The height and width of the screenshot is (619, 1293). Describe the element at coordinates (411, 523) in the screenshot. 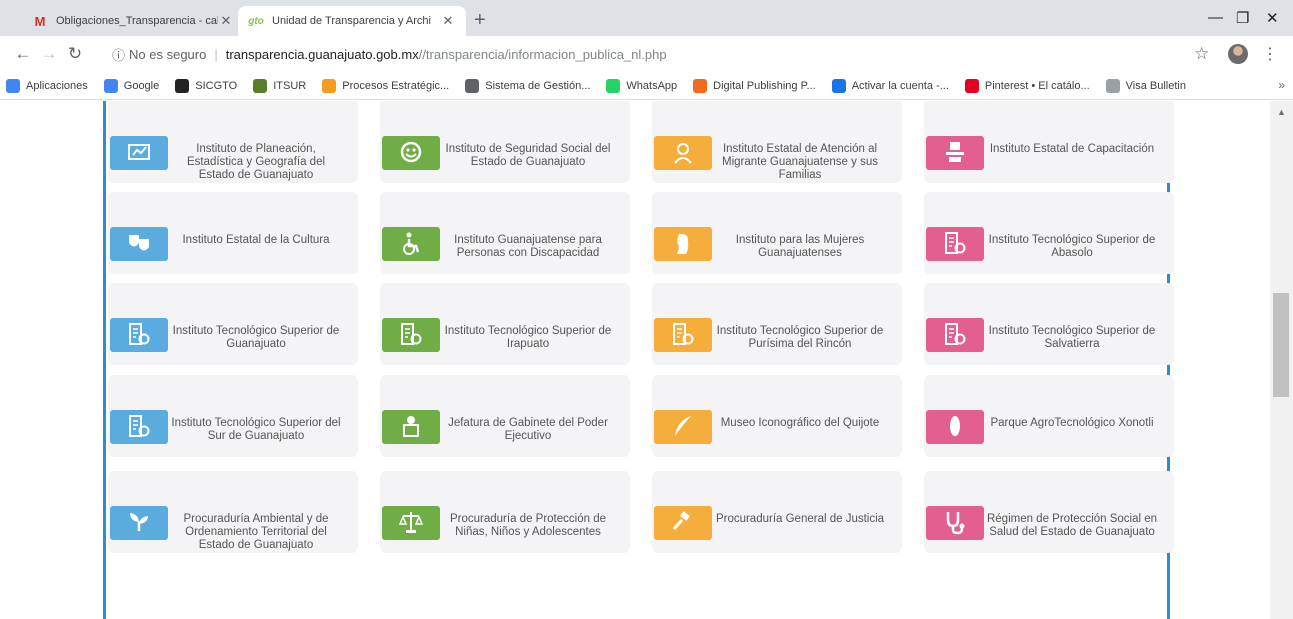

I see `scales-icon` at that location.